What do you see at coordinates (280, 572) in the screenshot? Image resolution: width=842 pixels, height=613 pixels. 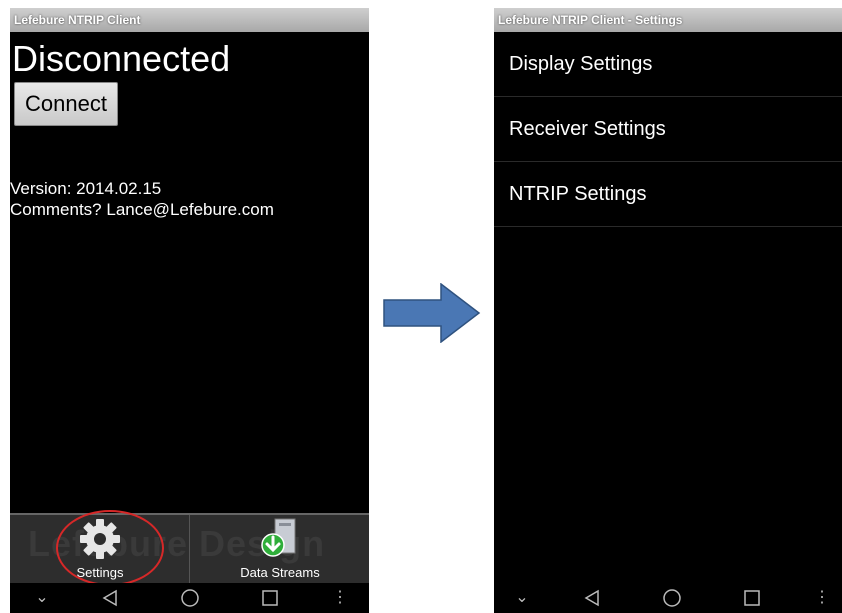 I see `data-streams-tab-label: Data Streams` at bounding box center [280, 572].